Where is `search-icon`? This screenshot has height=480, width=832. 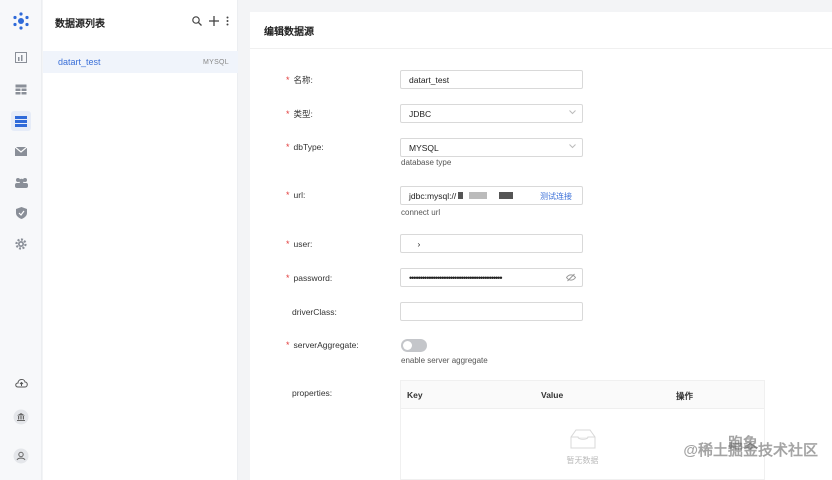
search-icon is located at coordinates (197, 22).